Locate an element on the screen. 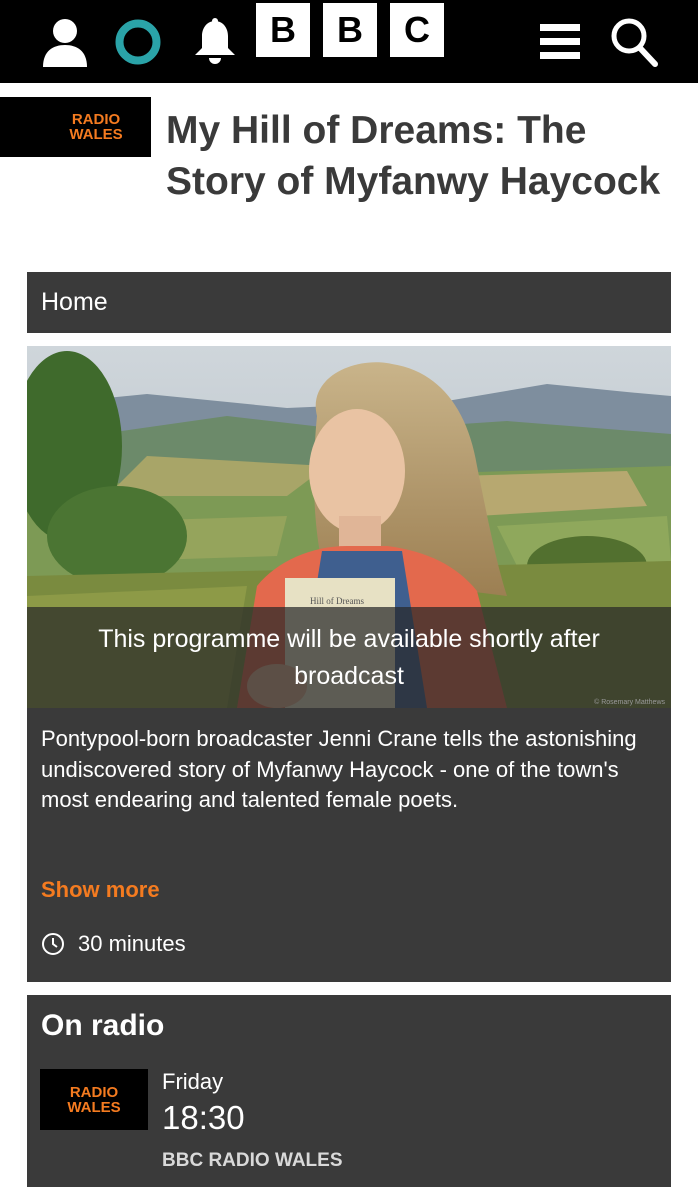 Image resolution: width=698 pixels, height=1200 pixels. radio-wales-logo-small: RADIO WALES is located at coordinates (94, 1099).